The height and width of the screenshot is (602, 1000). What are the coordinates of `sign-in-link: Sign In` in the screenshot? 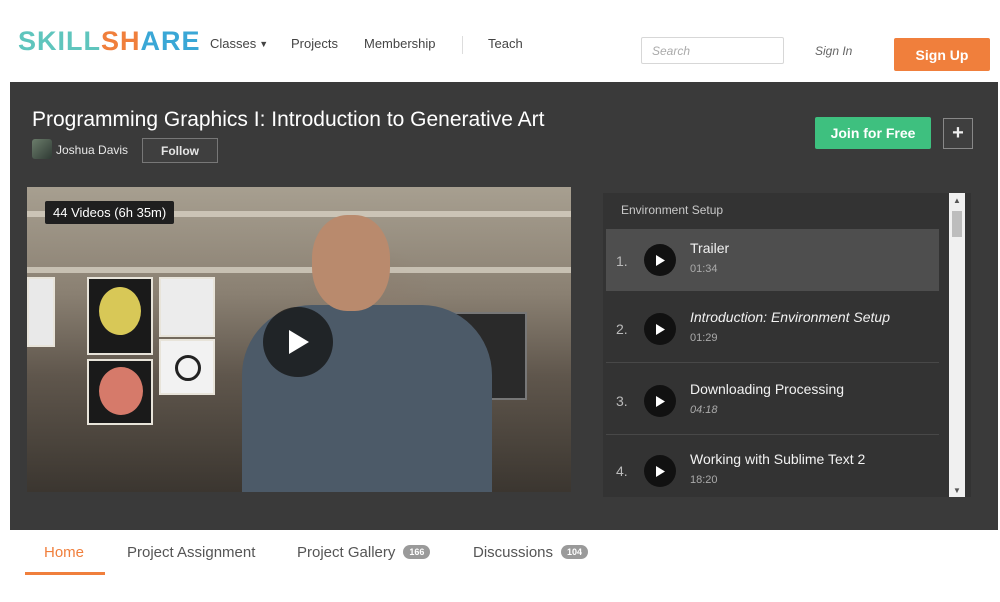 It's located at (833, 51).